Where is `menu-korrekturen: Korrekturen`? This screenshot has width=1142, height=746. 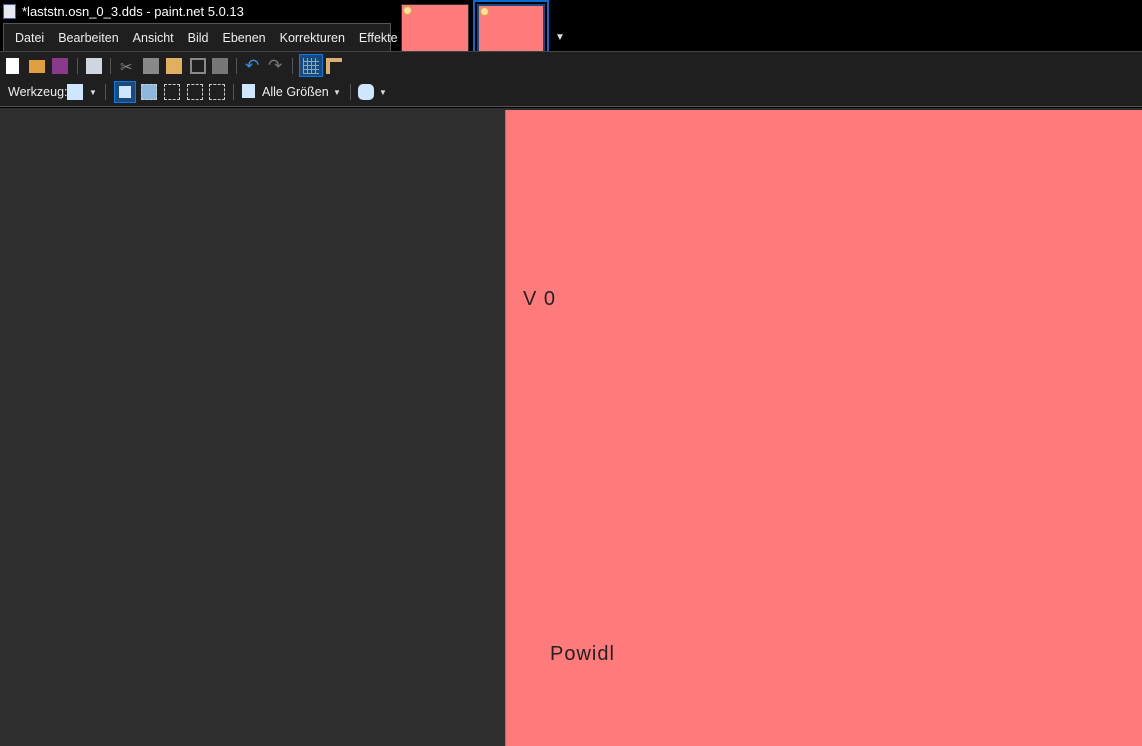
menu-korrekturen: Korrekturen is located at coordinates (312, 38).